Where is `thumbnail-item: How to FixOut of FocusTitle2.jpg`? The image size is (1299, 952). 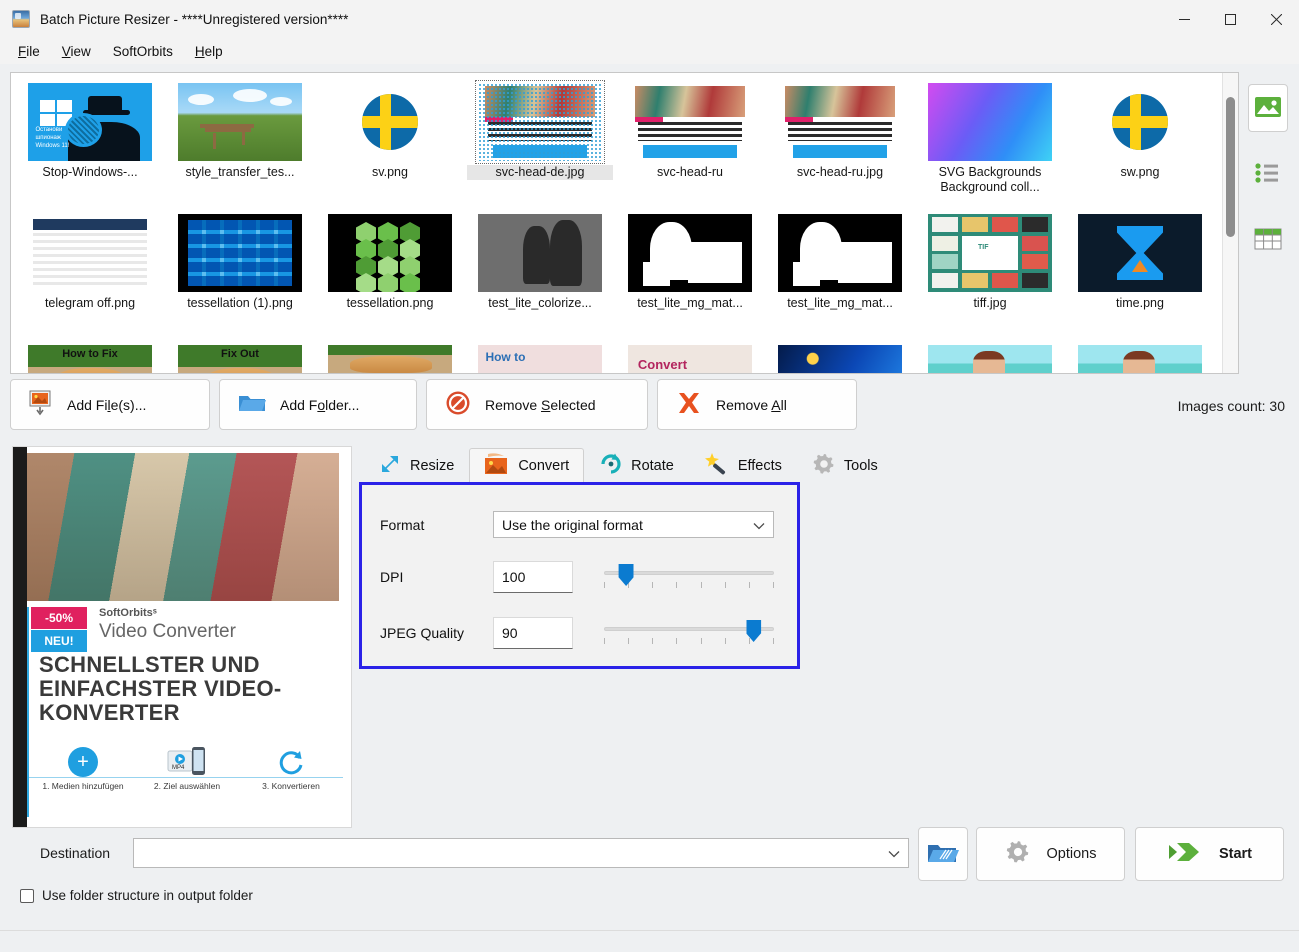 thumbnail-item: How to FixOut of FocusTitle2.jpg is located at coordinates (90, 357).